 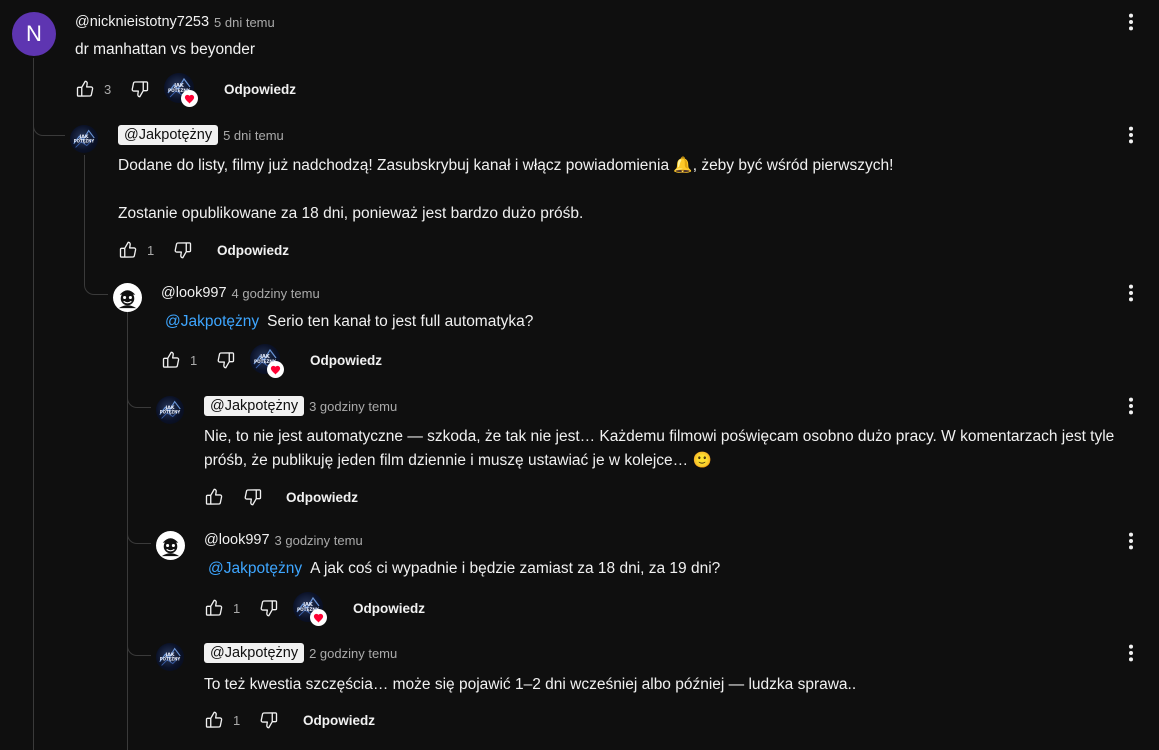 I want to click on comment-header: @Jakpotężny 5 dni temu, so click(x=201, y=135).